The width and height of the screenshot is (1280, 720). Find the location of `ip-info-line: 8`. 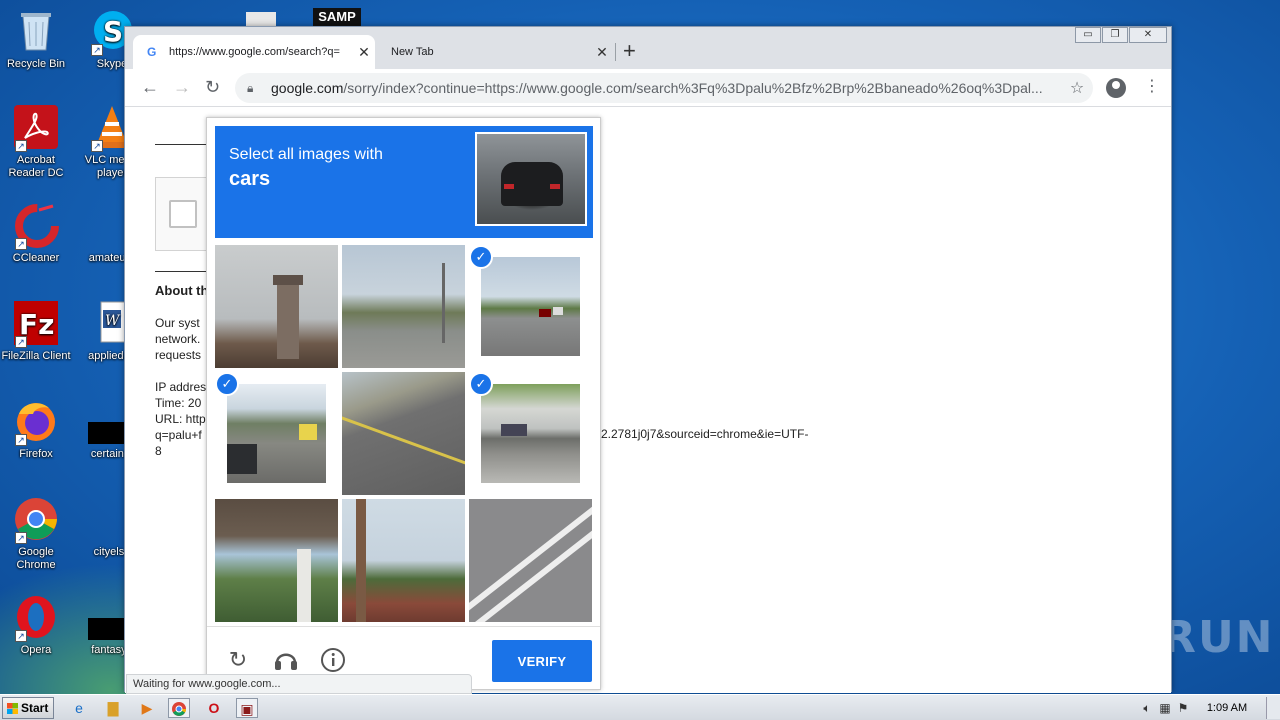

ip-info-line: 8 is located at coordinates (158, 451).